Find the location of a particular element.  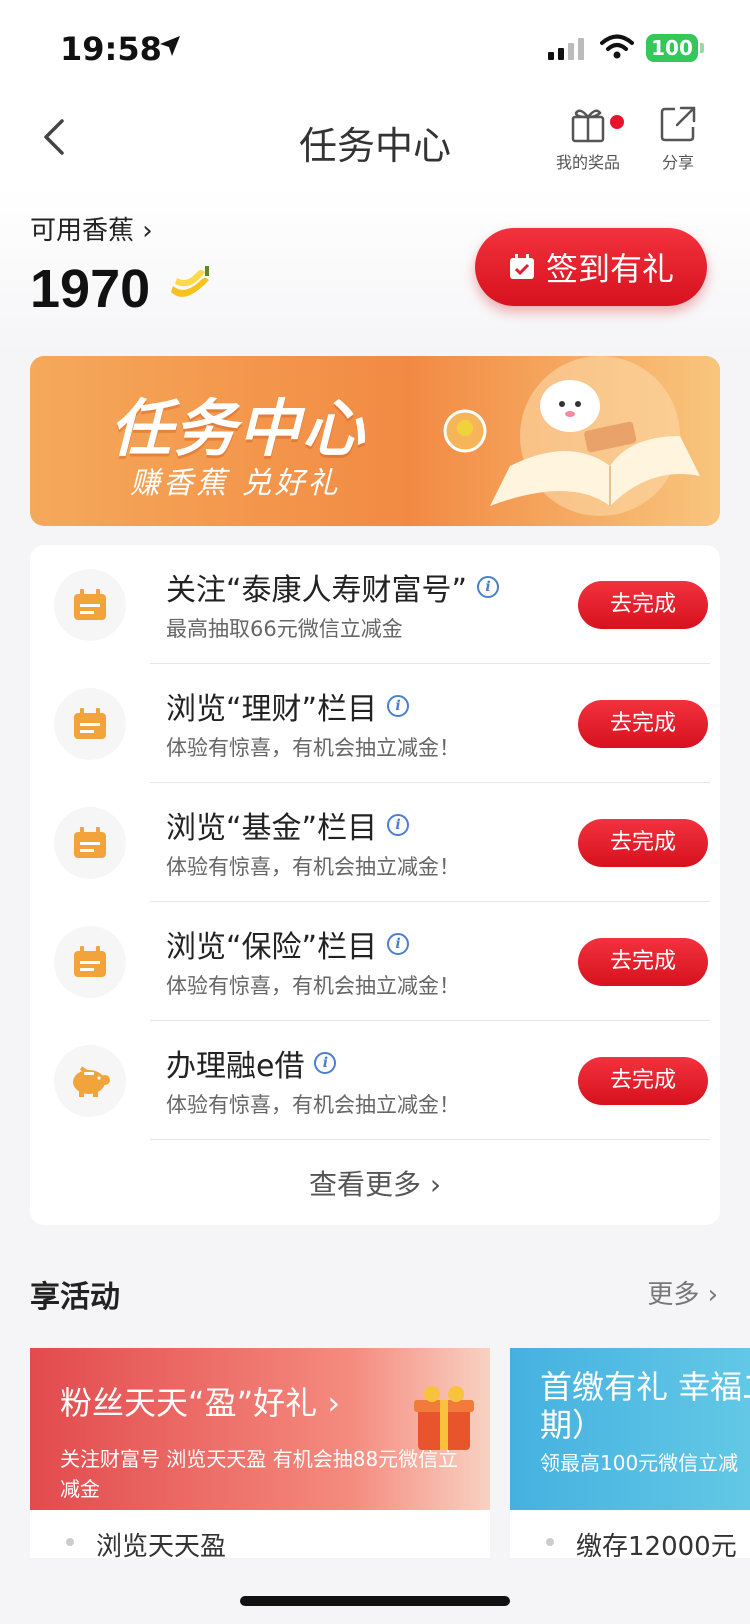

balance-value: 1970 is located at coordinates (90, 289).